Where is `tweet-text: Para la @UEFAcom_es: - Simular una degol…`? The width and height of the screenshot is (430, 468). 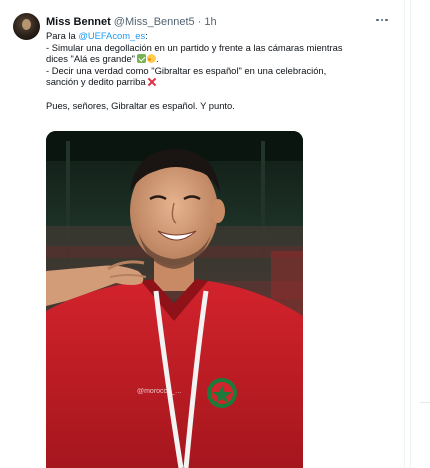 tweet-text: Para la @UEFAcom_es: - Simular una degol… is located at coordinates (211, 70).